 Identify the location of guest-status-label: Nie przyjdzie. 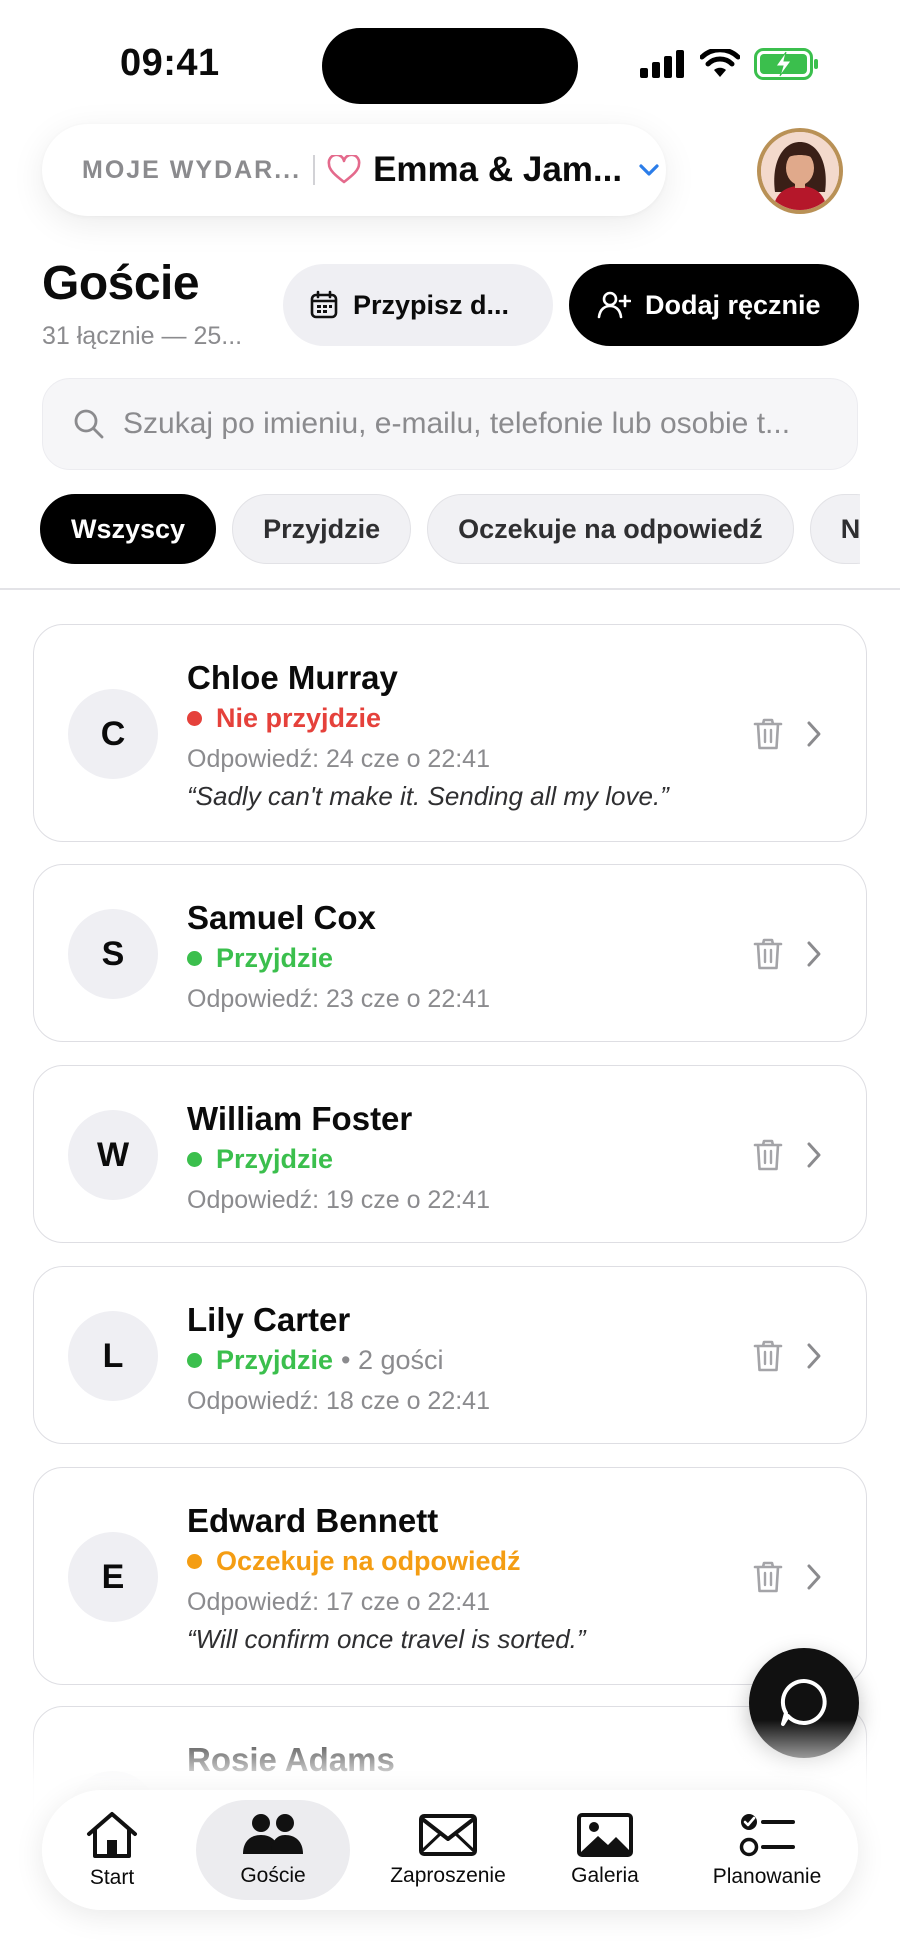
(299, 718).